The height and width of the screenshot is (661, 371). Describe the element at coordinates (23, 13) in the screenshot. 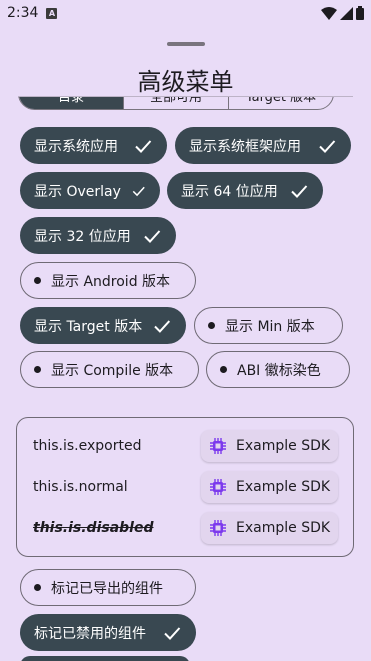

I see `status-time: 2:34` at that location.